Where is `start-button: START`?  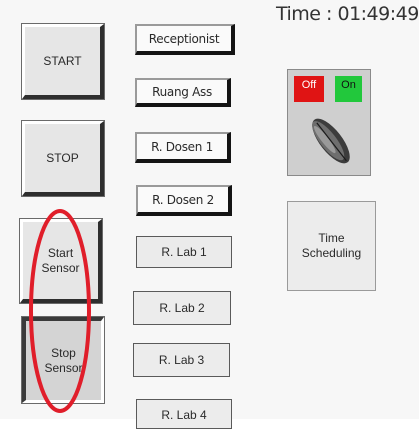 start-button: START is located at coordinates (63, 61).